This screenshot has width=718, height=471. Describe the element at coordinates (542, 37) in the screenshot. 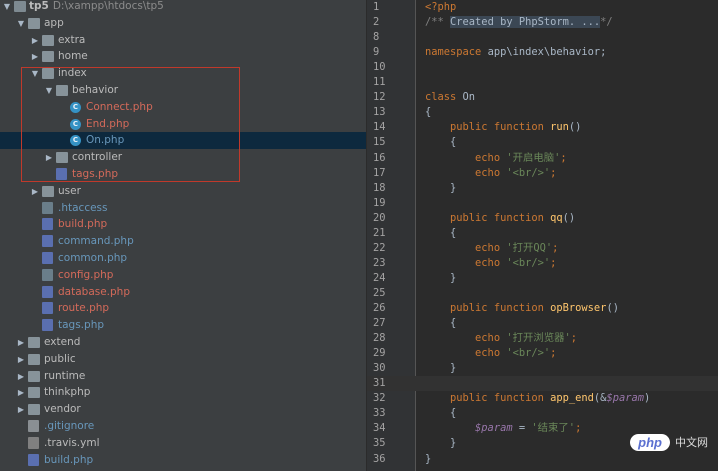

I see `code-line: 8` at that location.